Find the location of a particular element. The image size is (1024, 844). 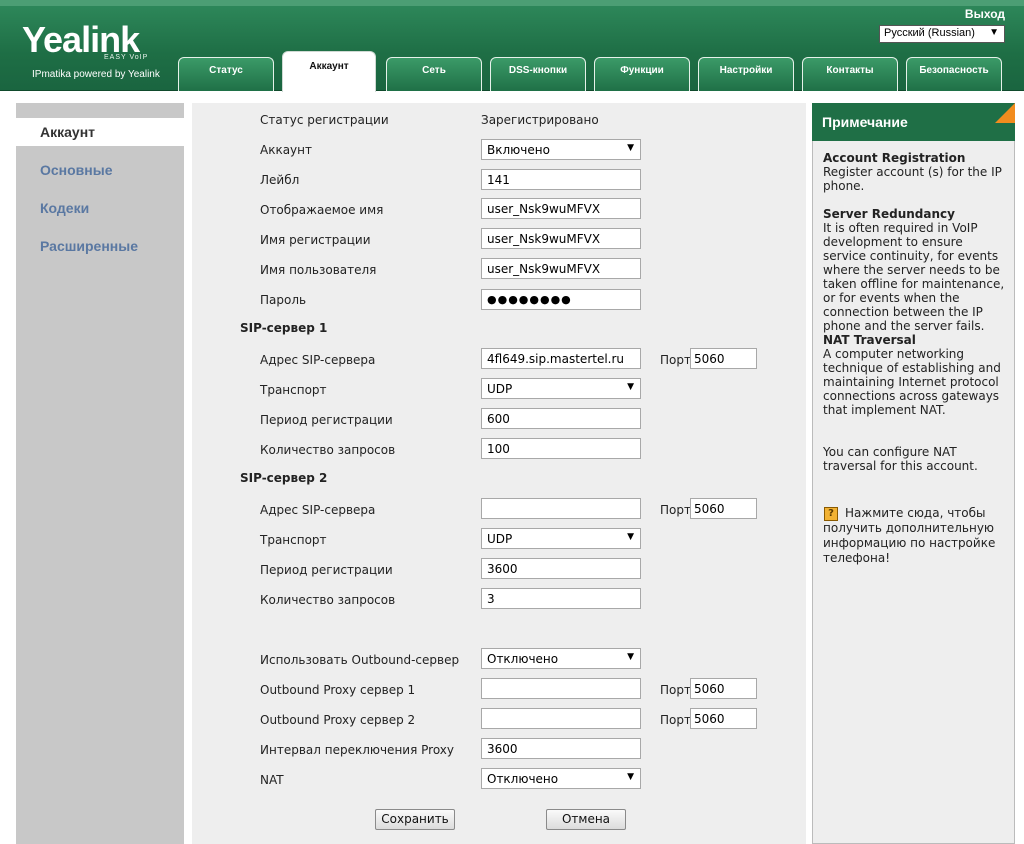

proxy1-label: Outbound Proxy сервер 1 is located at coordinates (338, 690).